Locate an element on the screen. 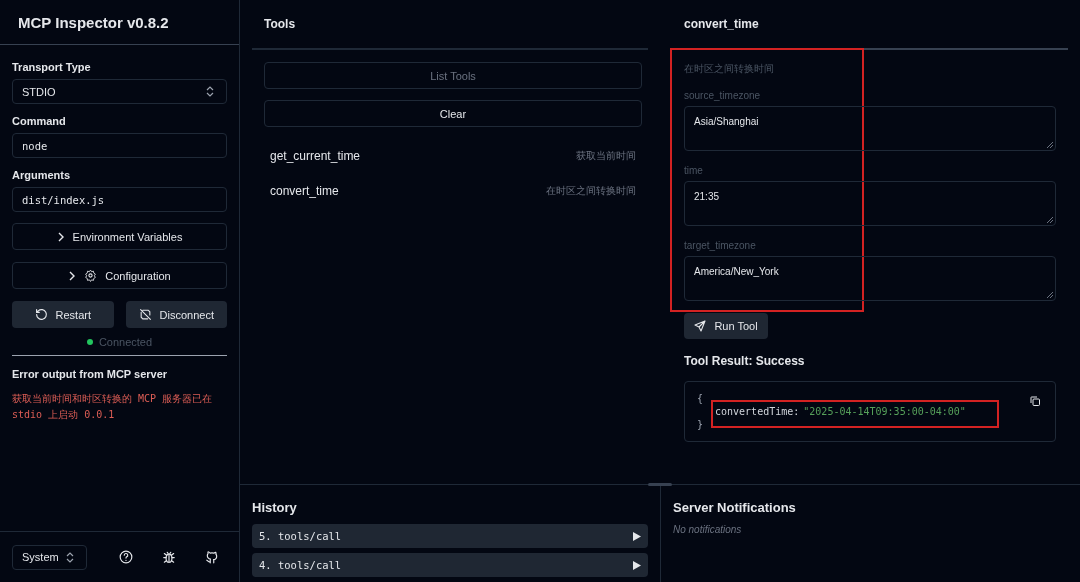 This screenshot has width=1080, height=582. clear-button: Clear is located at coordinates (453, 113).